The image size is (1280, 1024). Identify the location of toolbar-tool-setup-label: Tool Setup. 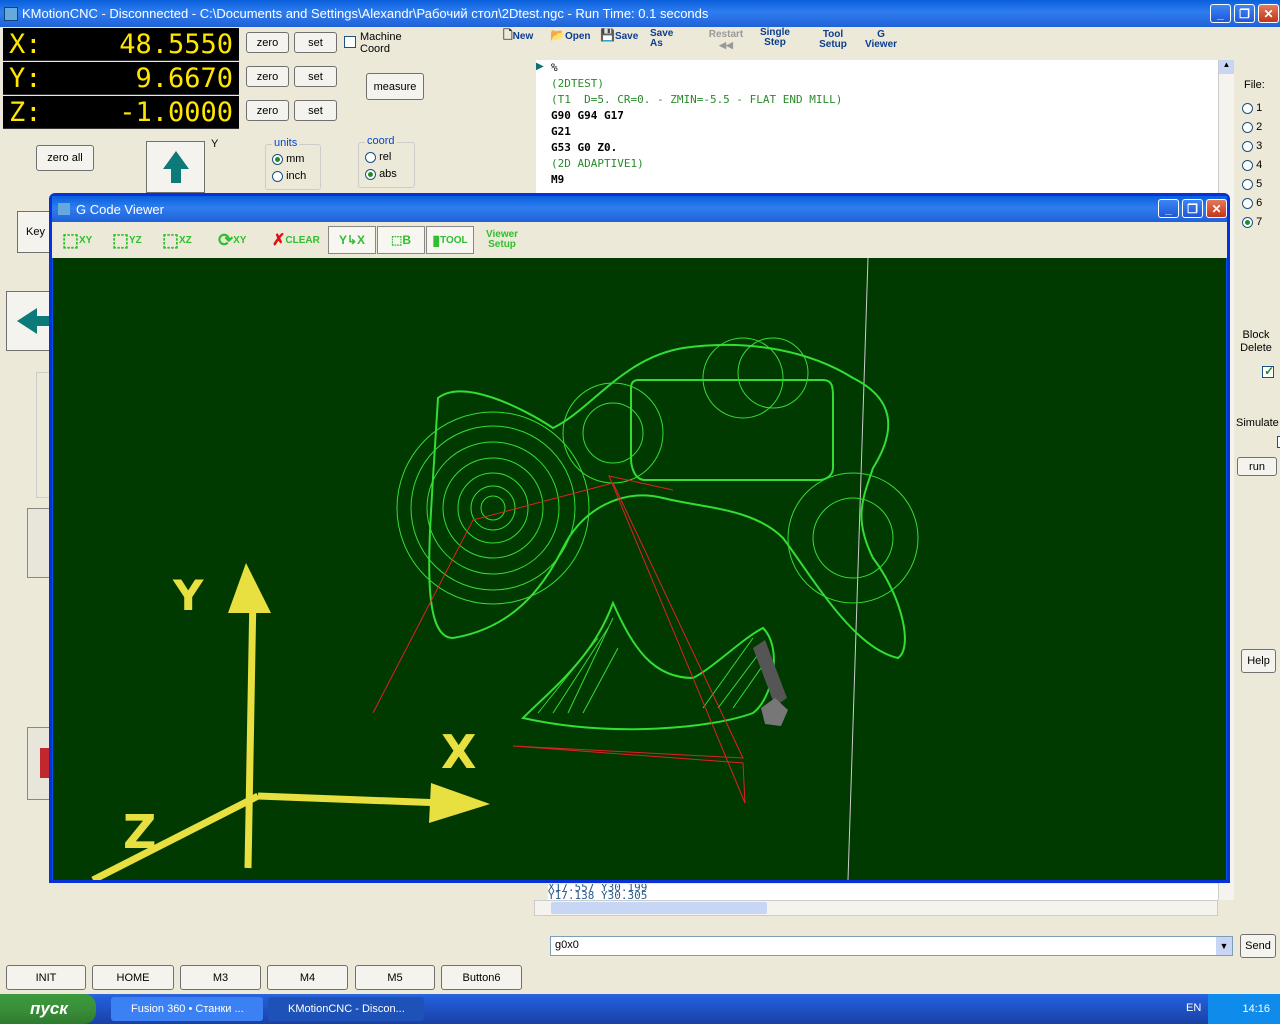
(833, 39).